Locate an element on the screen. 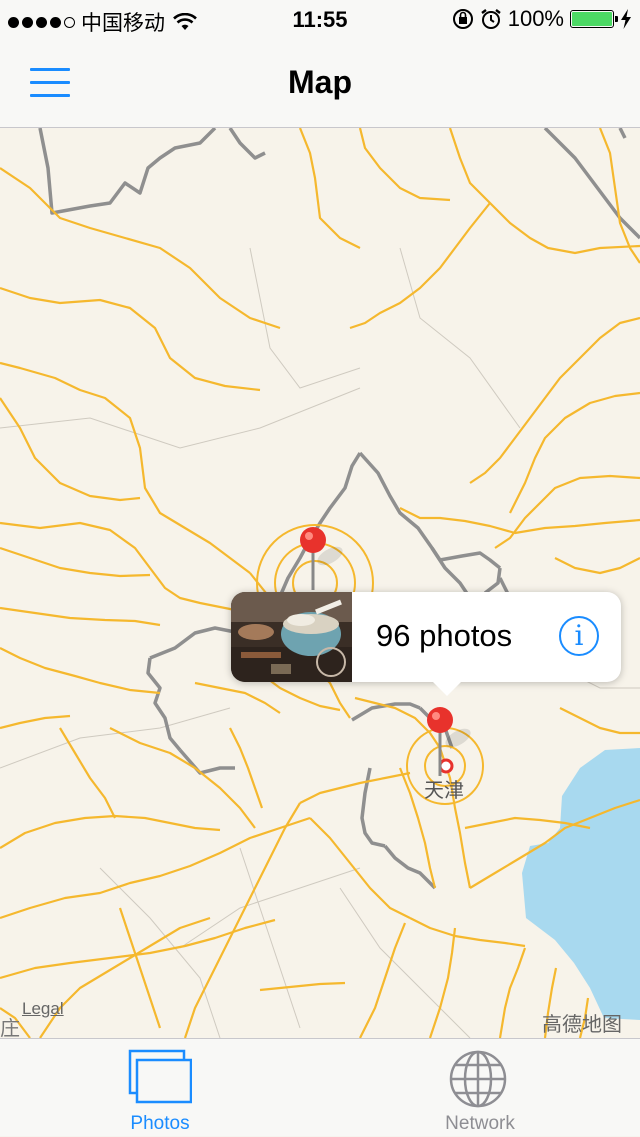 The image size is (640, 1137). photo-thumbnail is located at coordinates (291, 637).